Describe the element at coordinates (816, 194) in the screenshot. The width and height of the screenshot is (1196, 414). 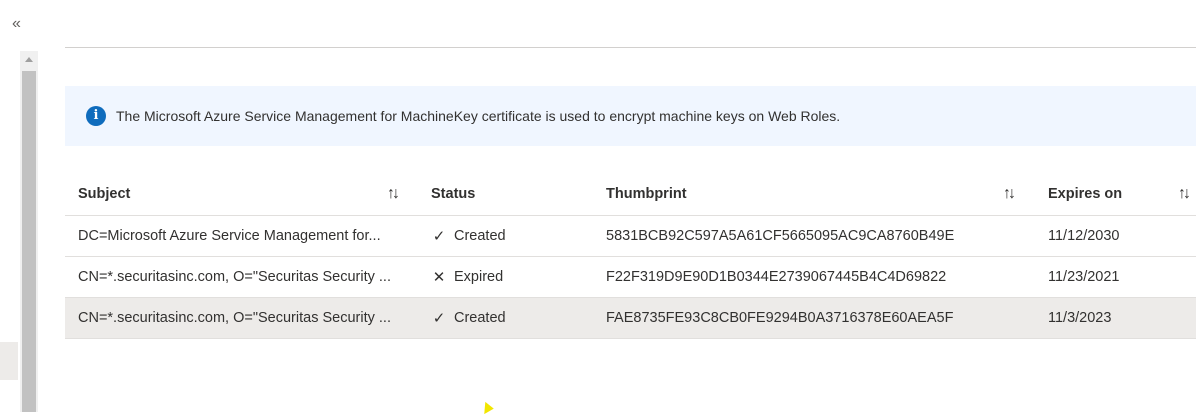
I see `column-header-thumbprint: Thumbprint` at that location.